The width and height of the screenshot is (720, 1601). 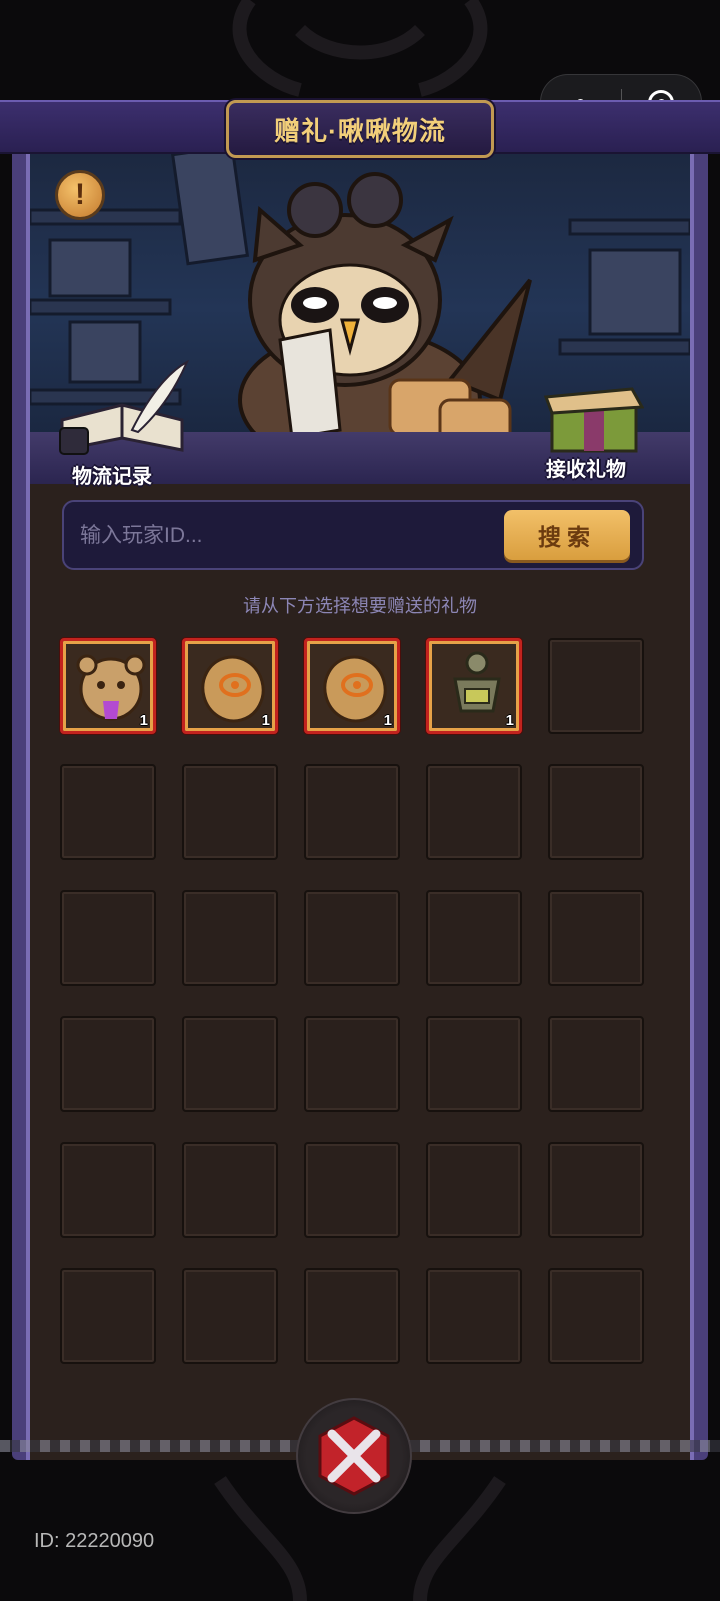 What do you see at coordinates (567, 535) in the screenshot?
I see `search-button: 搜索` at bounding box center [567, 535].